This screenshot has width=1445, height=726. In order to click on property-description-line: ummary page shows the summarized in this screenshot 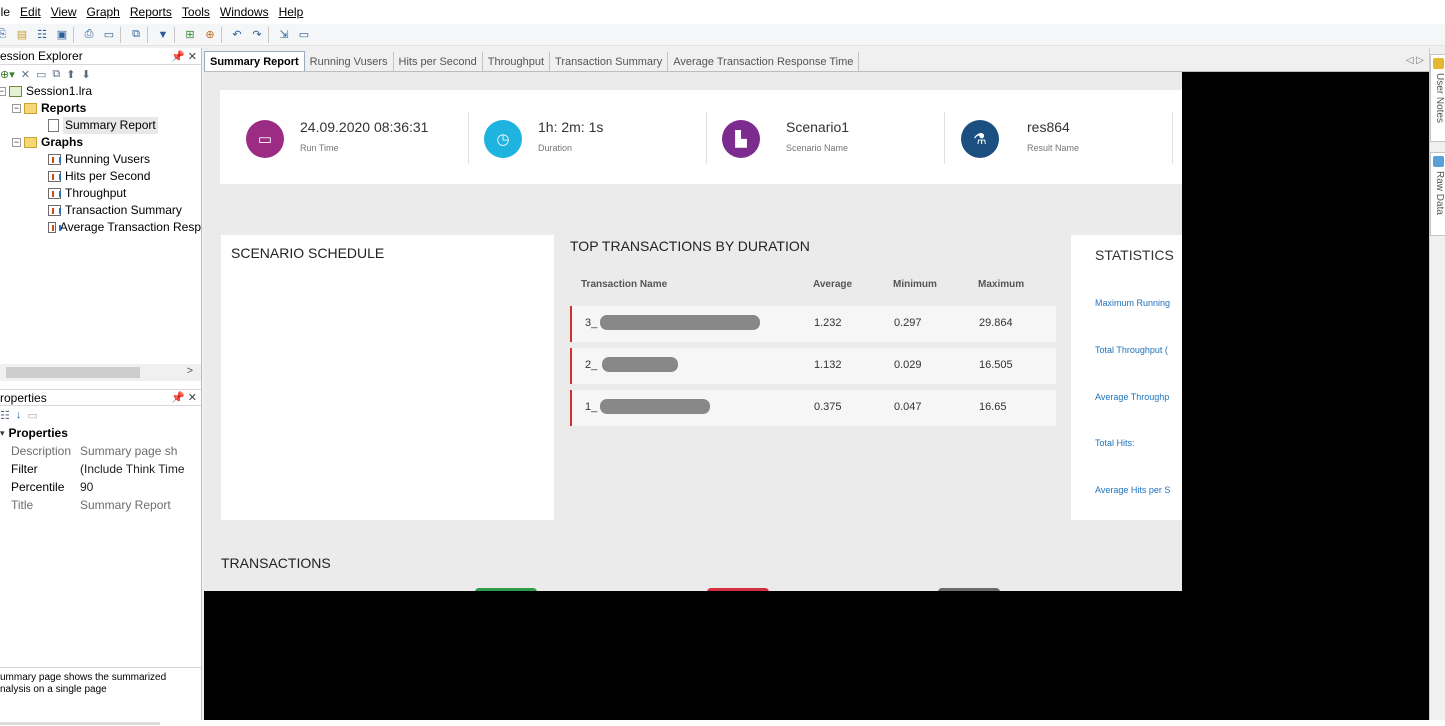, I will do `click(83, 677)`.